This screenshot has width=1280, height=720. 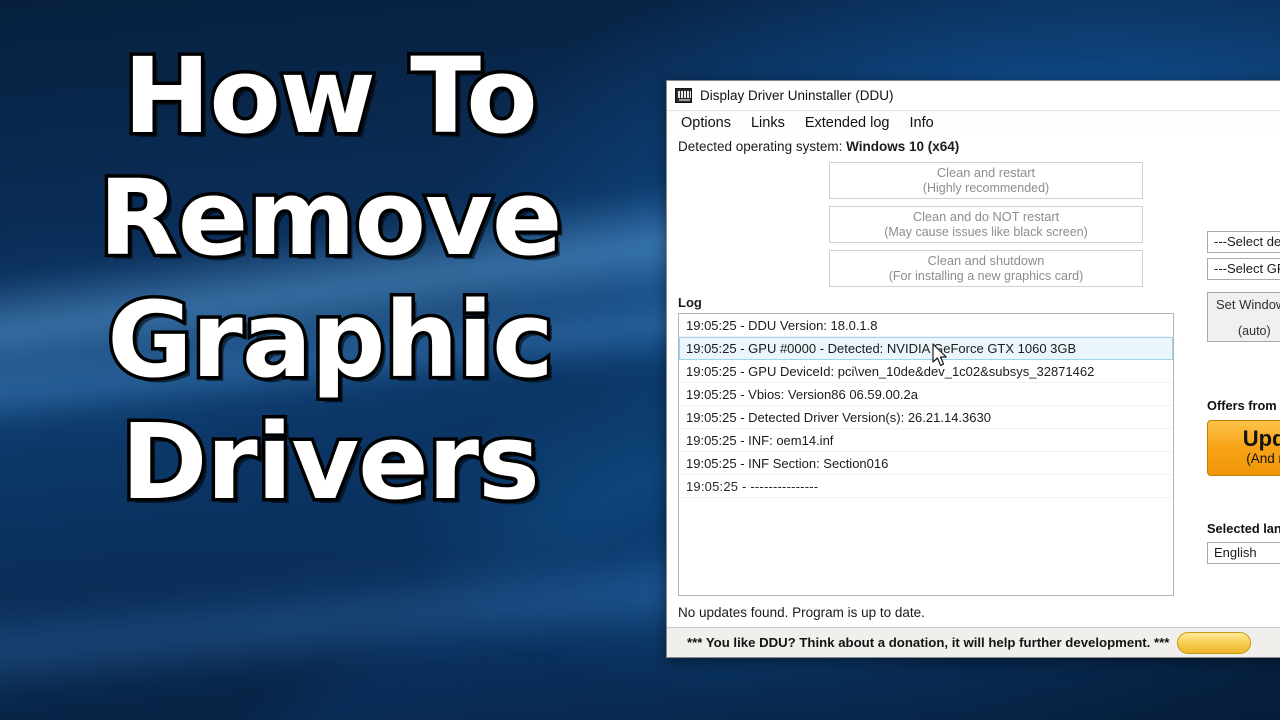 I want to click on offers-label: Offers from our partners, so click(x=1243, y=405).